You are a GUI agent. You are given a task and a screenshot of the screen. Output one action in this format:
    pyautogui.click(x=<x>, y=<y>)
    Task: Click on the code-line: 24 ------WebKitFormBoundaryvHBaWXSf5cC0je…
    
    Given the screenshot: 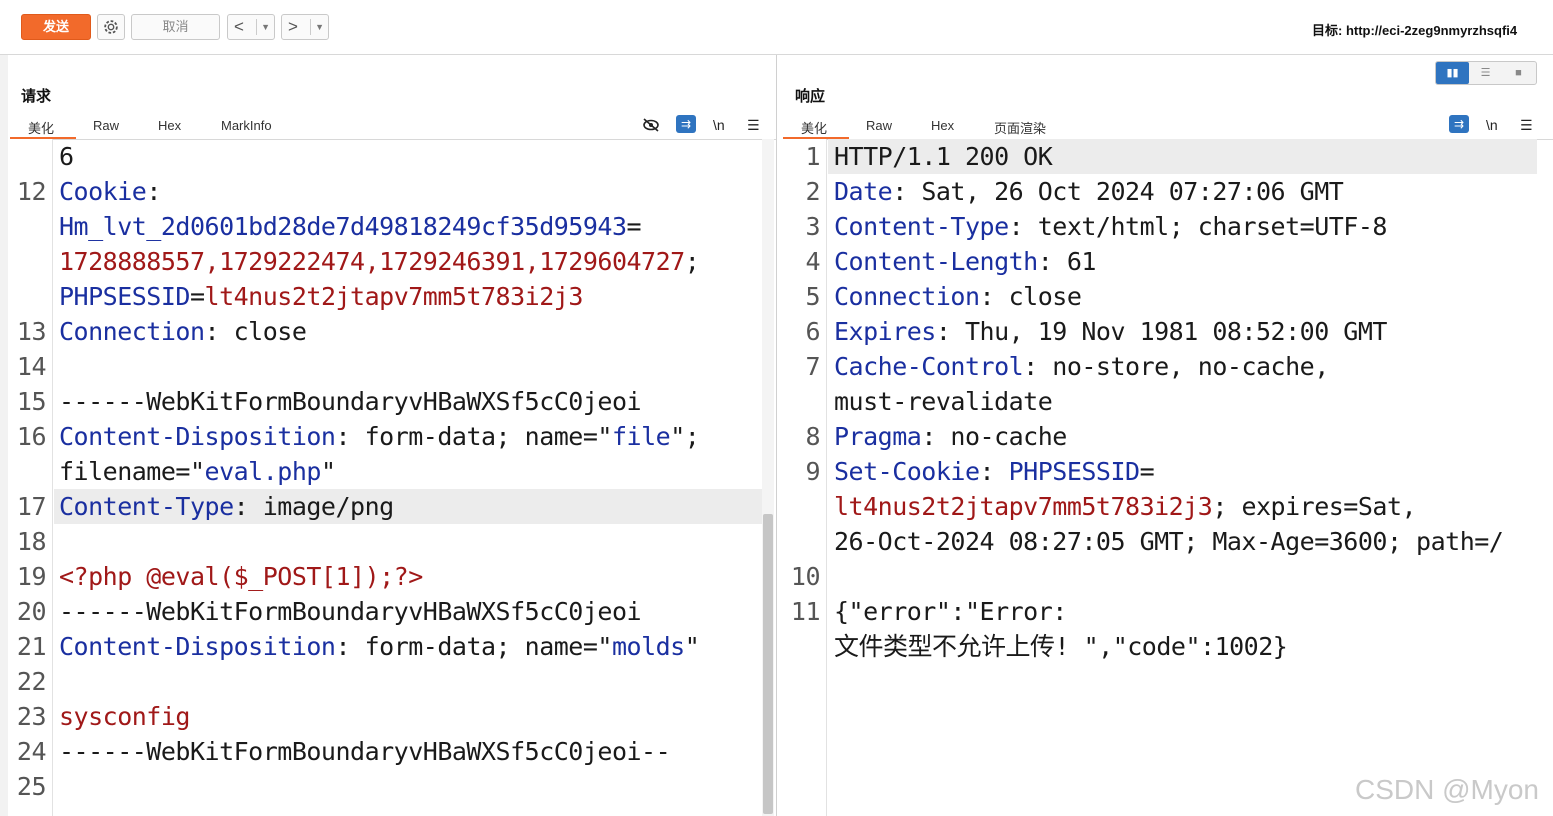 What is the action you would take?
    pyautogui.click(x=392, y=751)
    